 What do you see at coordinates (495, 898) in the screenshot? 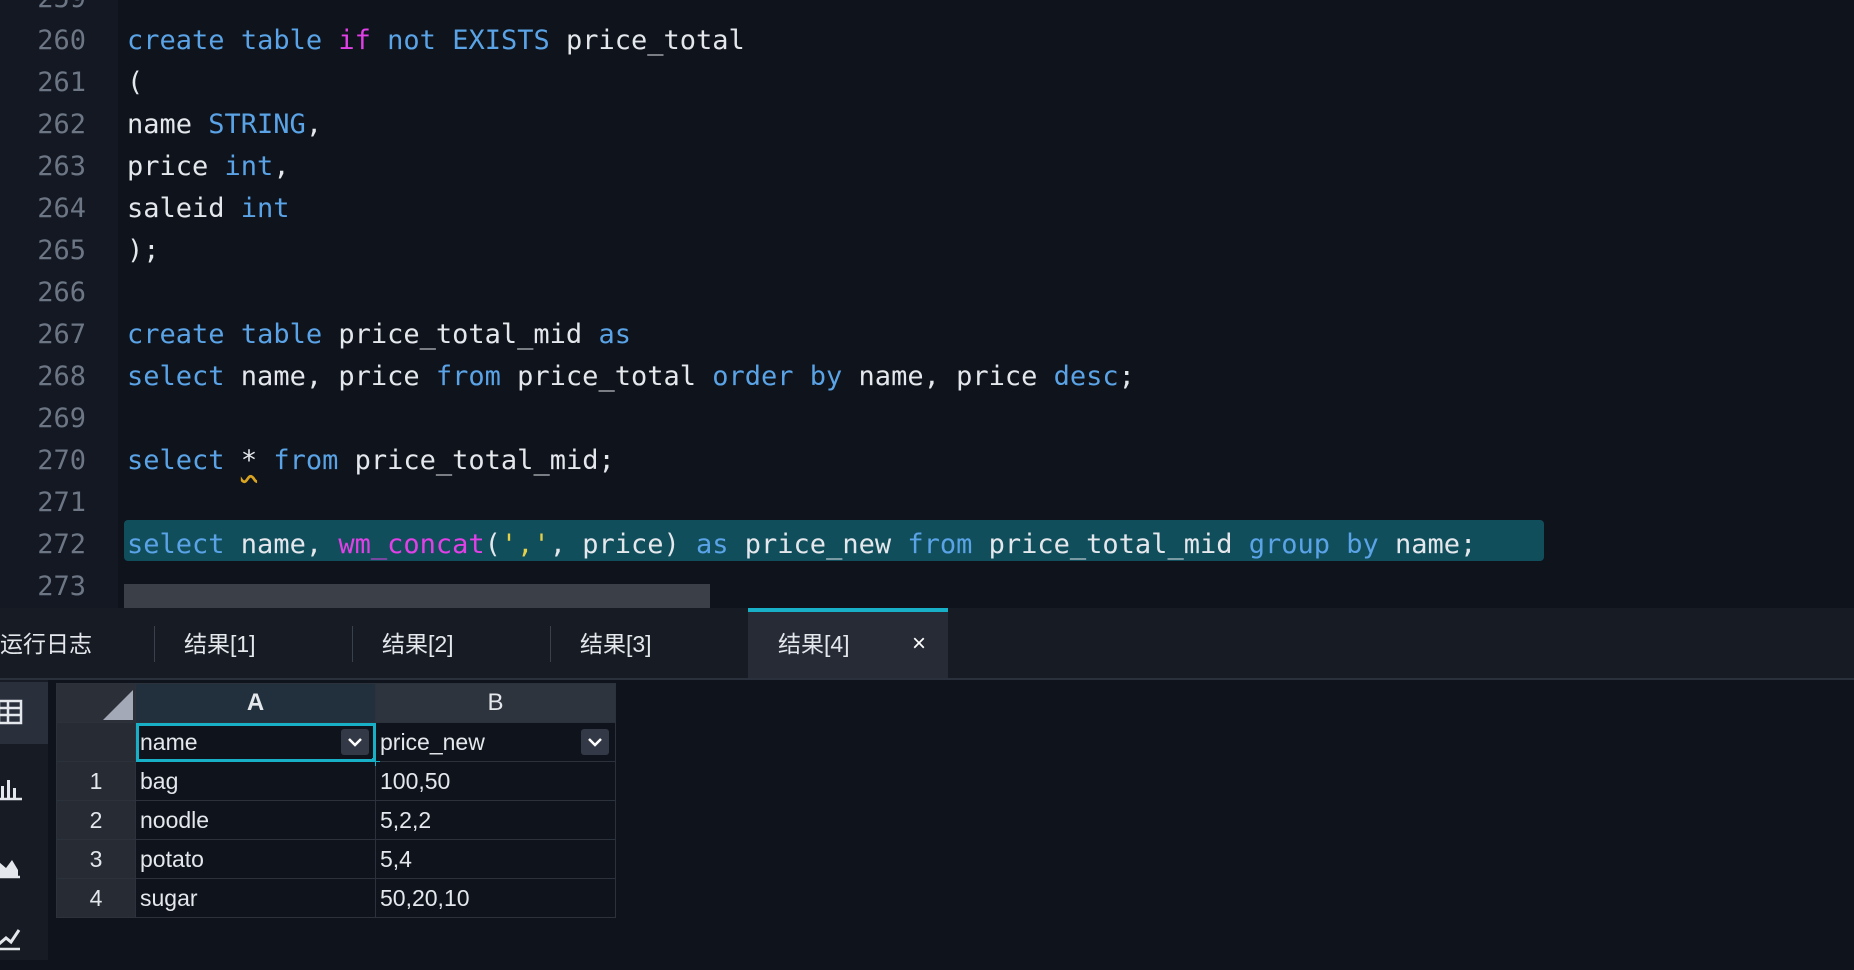
I see `cell-price-new: 50,20,10` at bounding box center [495, 898].